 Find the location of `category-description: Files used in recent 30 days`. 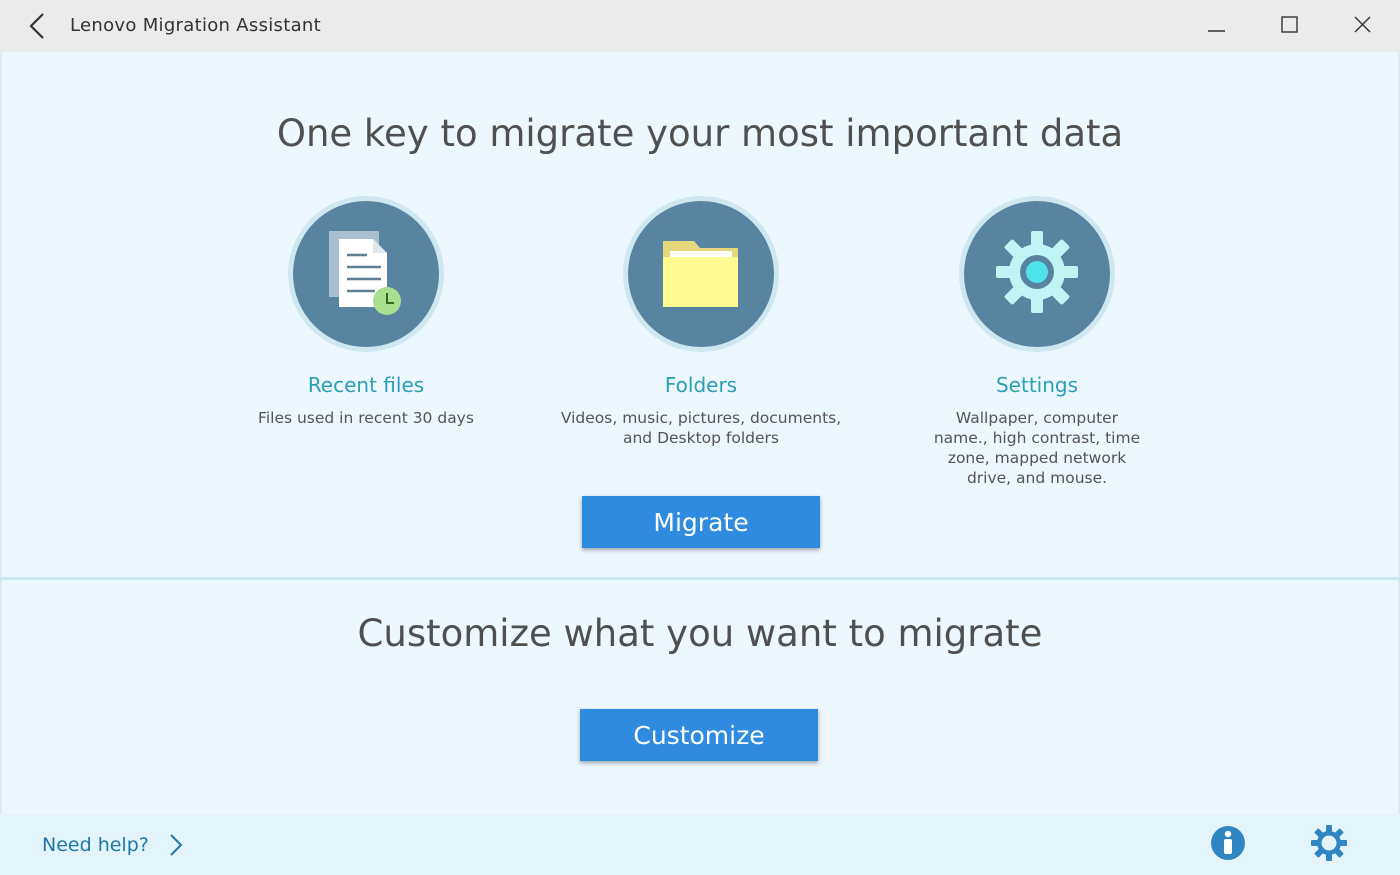

category-description: Files used in recent 30 days is located at coordinates (366, 418).